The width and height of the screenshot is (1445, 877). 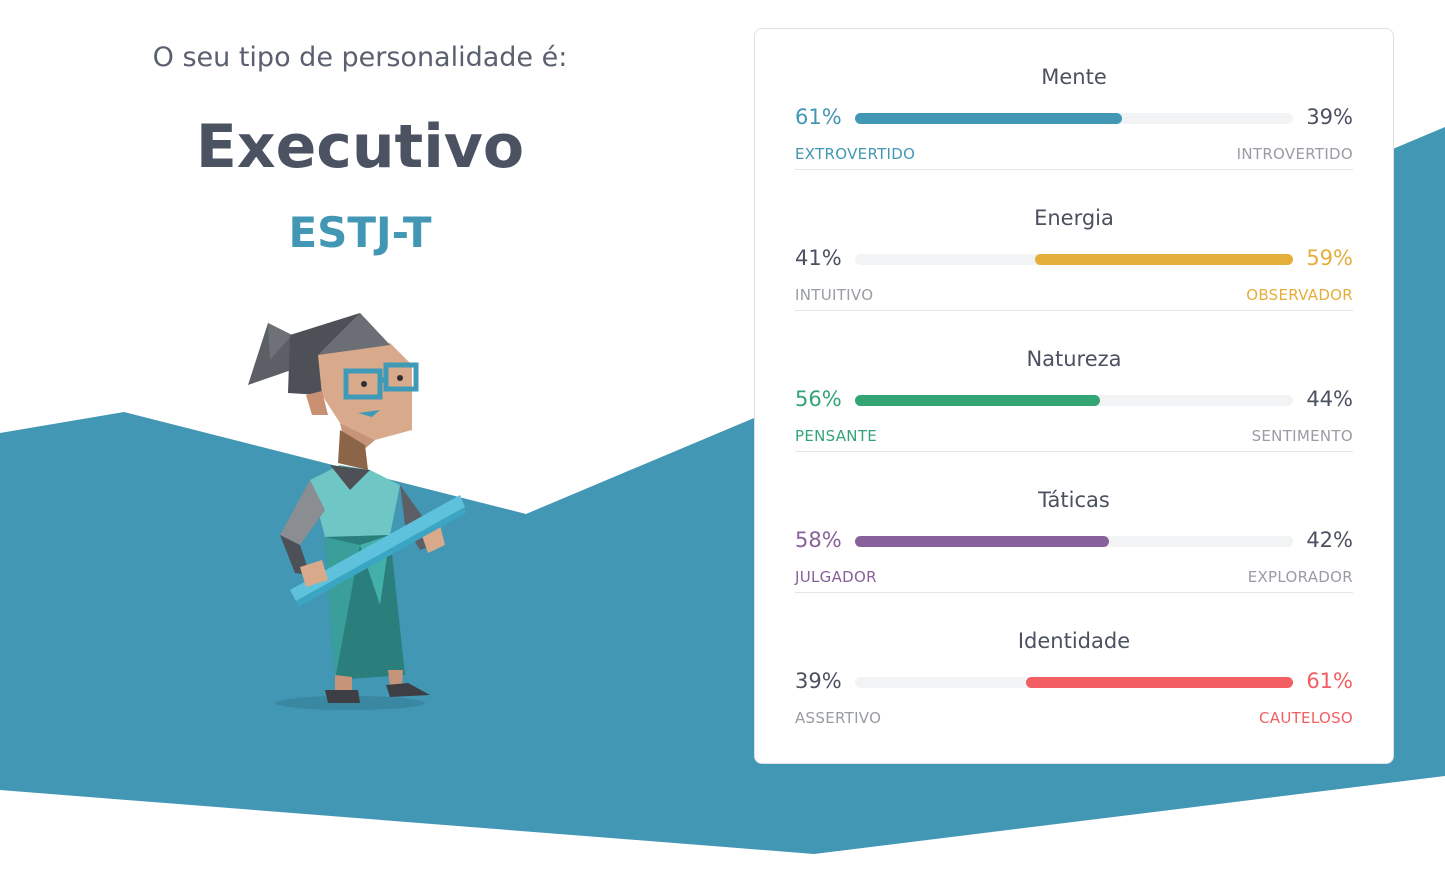 I want to click on trait-left-percentage: 56%, so click(x=818, y=399).